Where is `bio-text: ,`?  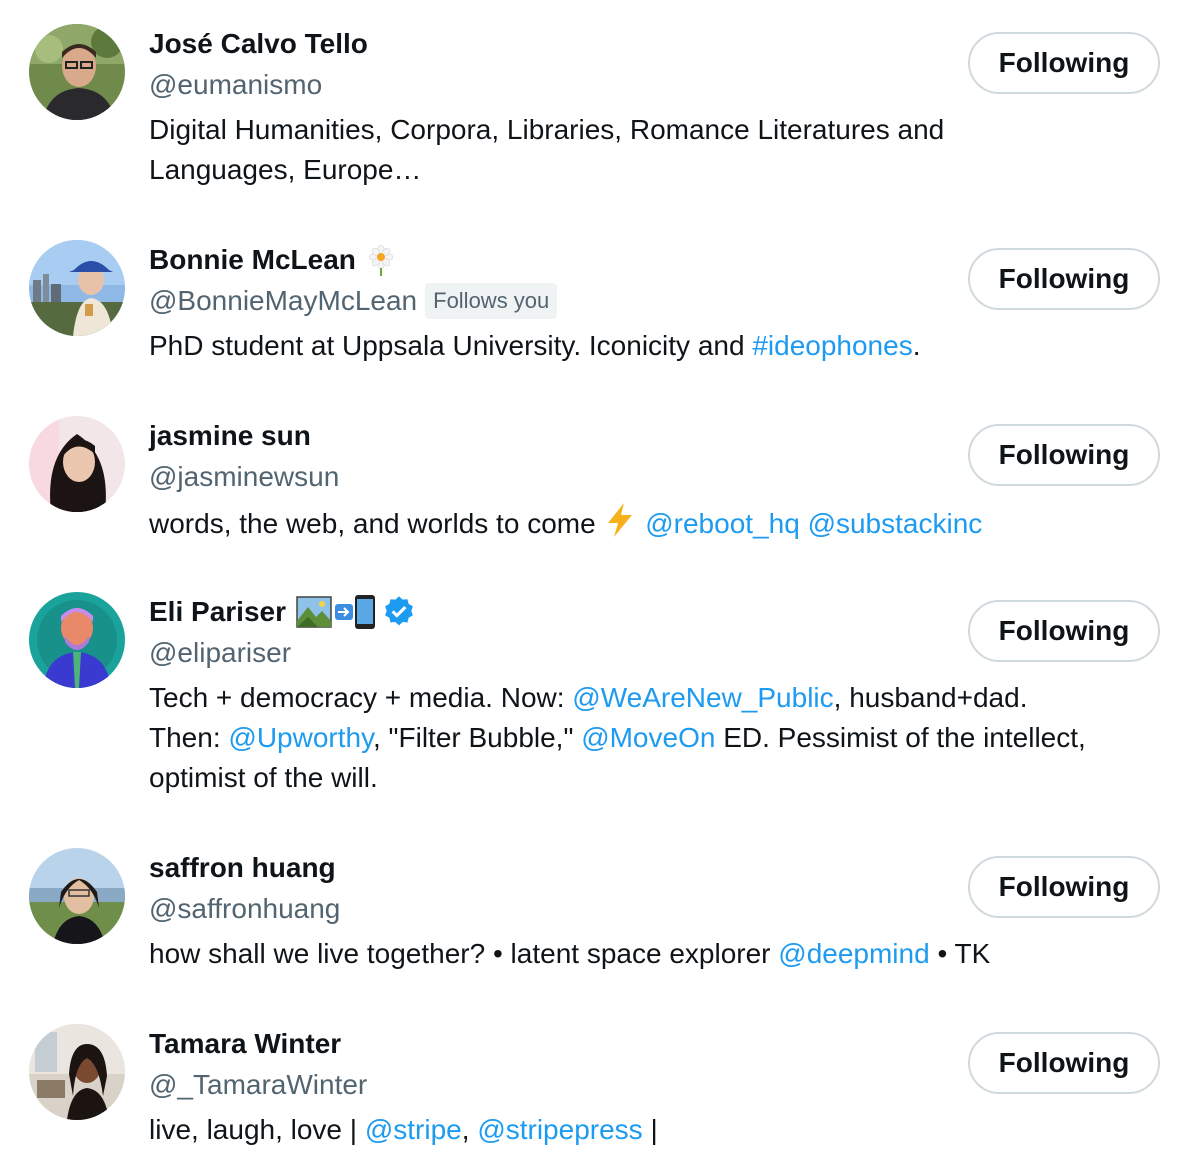 bio-text: , is located at coordinates (469, 1129).